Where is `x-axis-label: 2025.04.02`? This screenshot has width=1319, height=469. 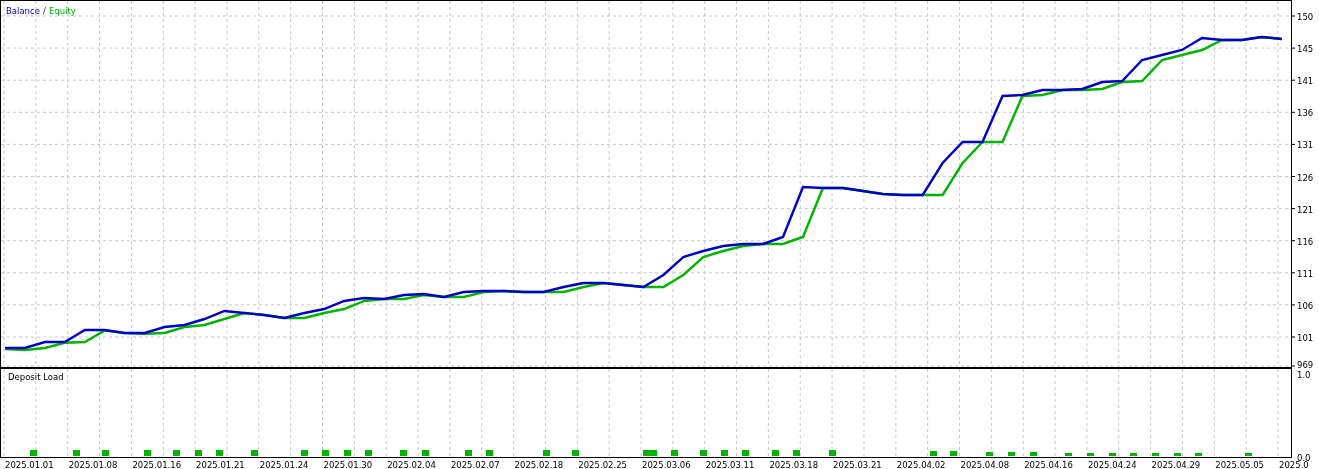
x-axis-label: 2025.04.02 is located at coordinates (921, 464).